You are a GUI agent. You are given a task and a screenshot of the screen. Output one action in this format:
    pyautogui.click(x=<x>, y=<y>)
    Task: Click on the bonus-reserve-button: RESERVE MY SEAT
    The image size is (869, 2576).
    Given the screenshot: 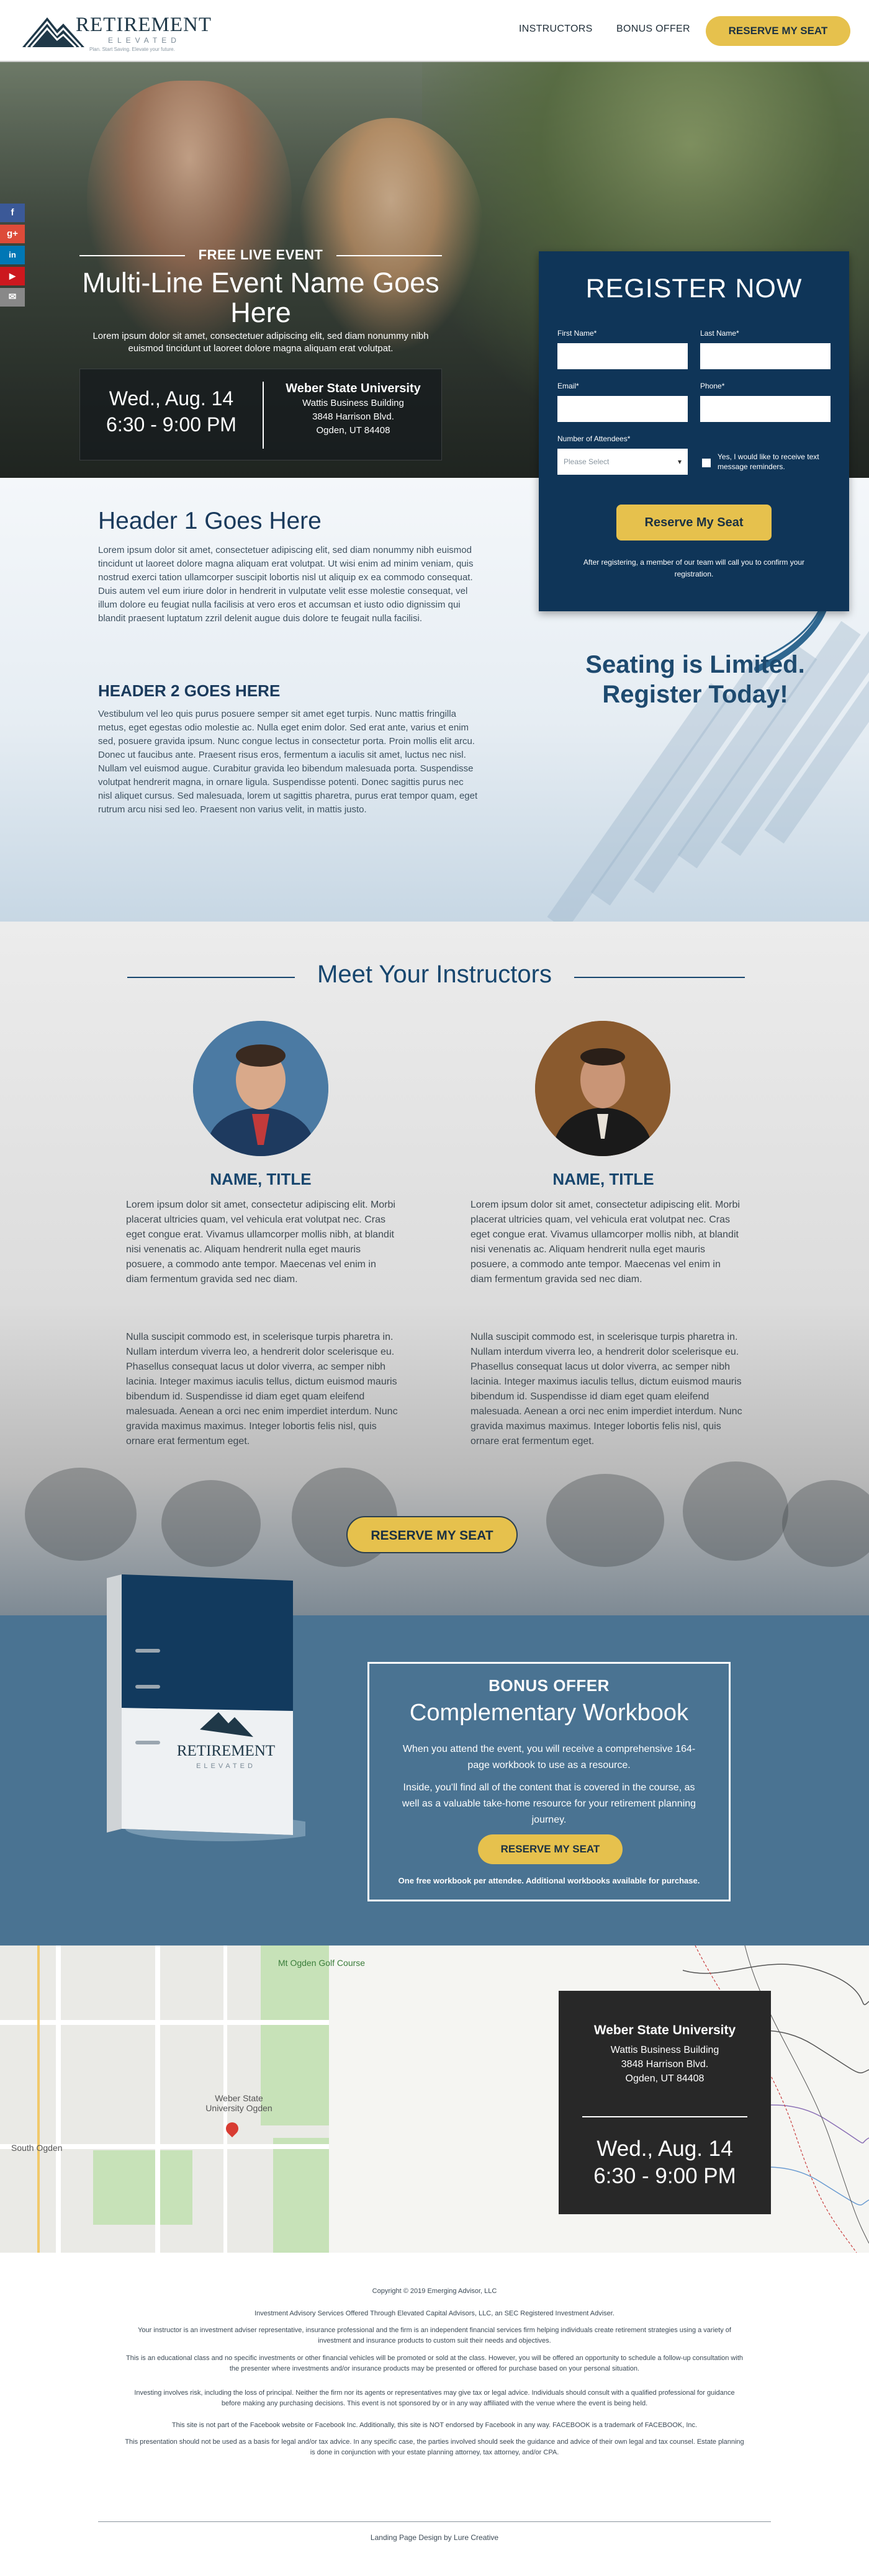 What is the action you would take?
    pyautogui.click(x=550, y=1849)
    